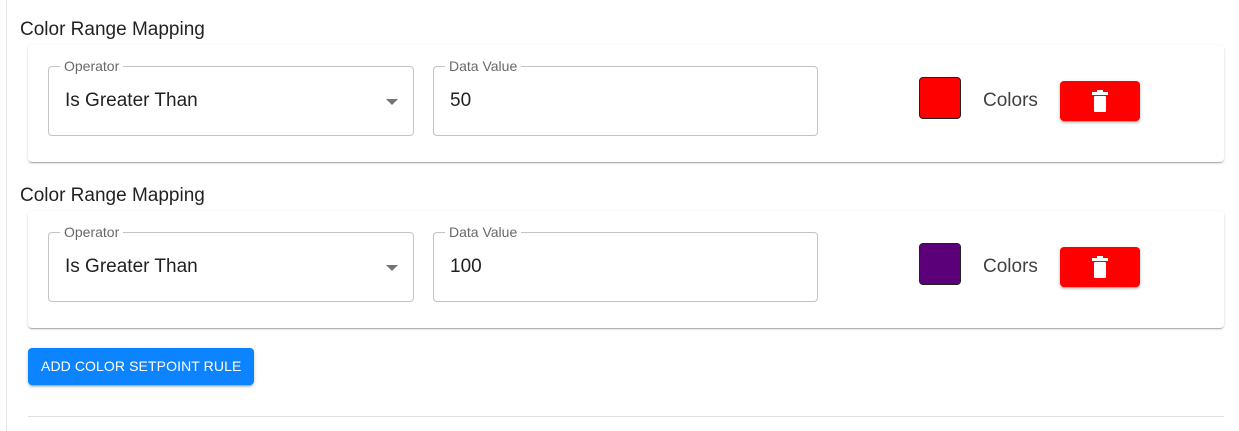 The width and height of the screenshot is (1239, 431). What do you see at coordinates (625, 97) in the screenshot?
I see `data-value-input: Data Value 50` at bounding box center [625, 97].